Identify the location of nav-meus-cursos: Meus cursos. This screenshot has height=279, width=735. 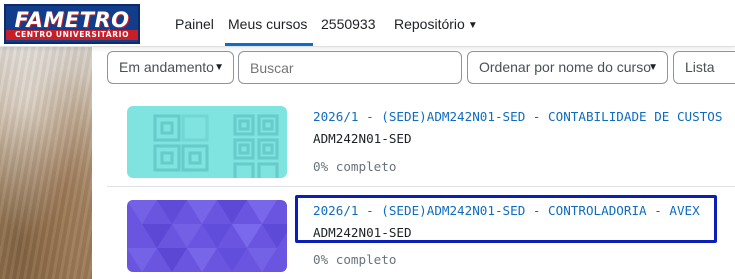
(267, 24).